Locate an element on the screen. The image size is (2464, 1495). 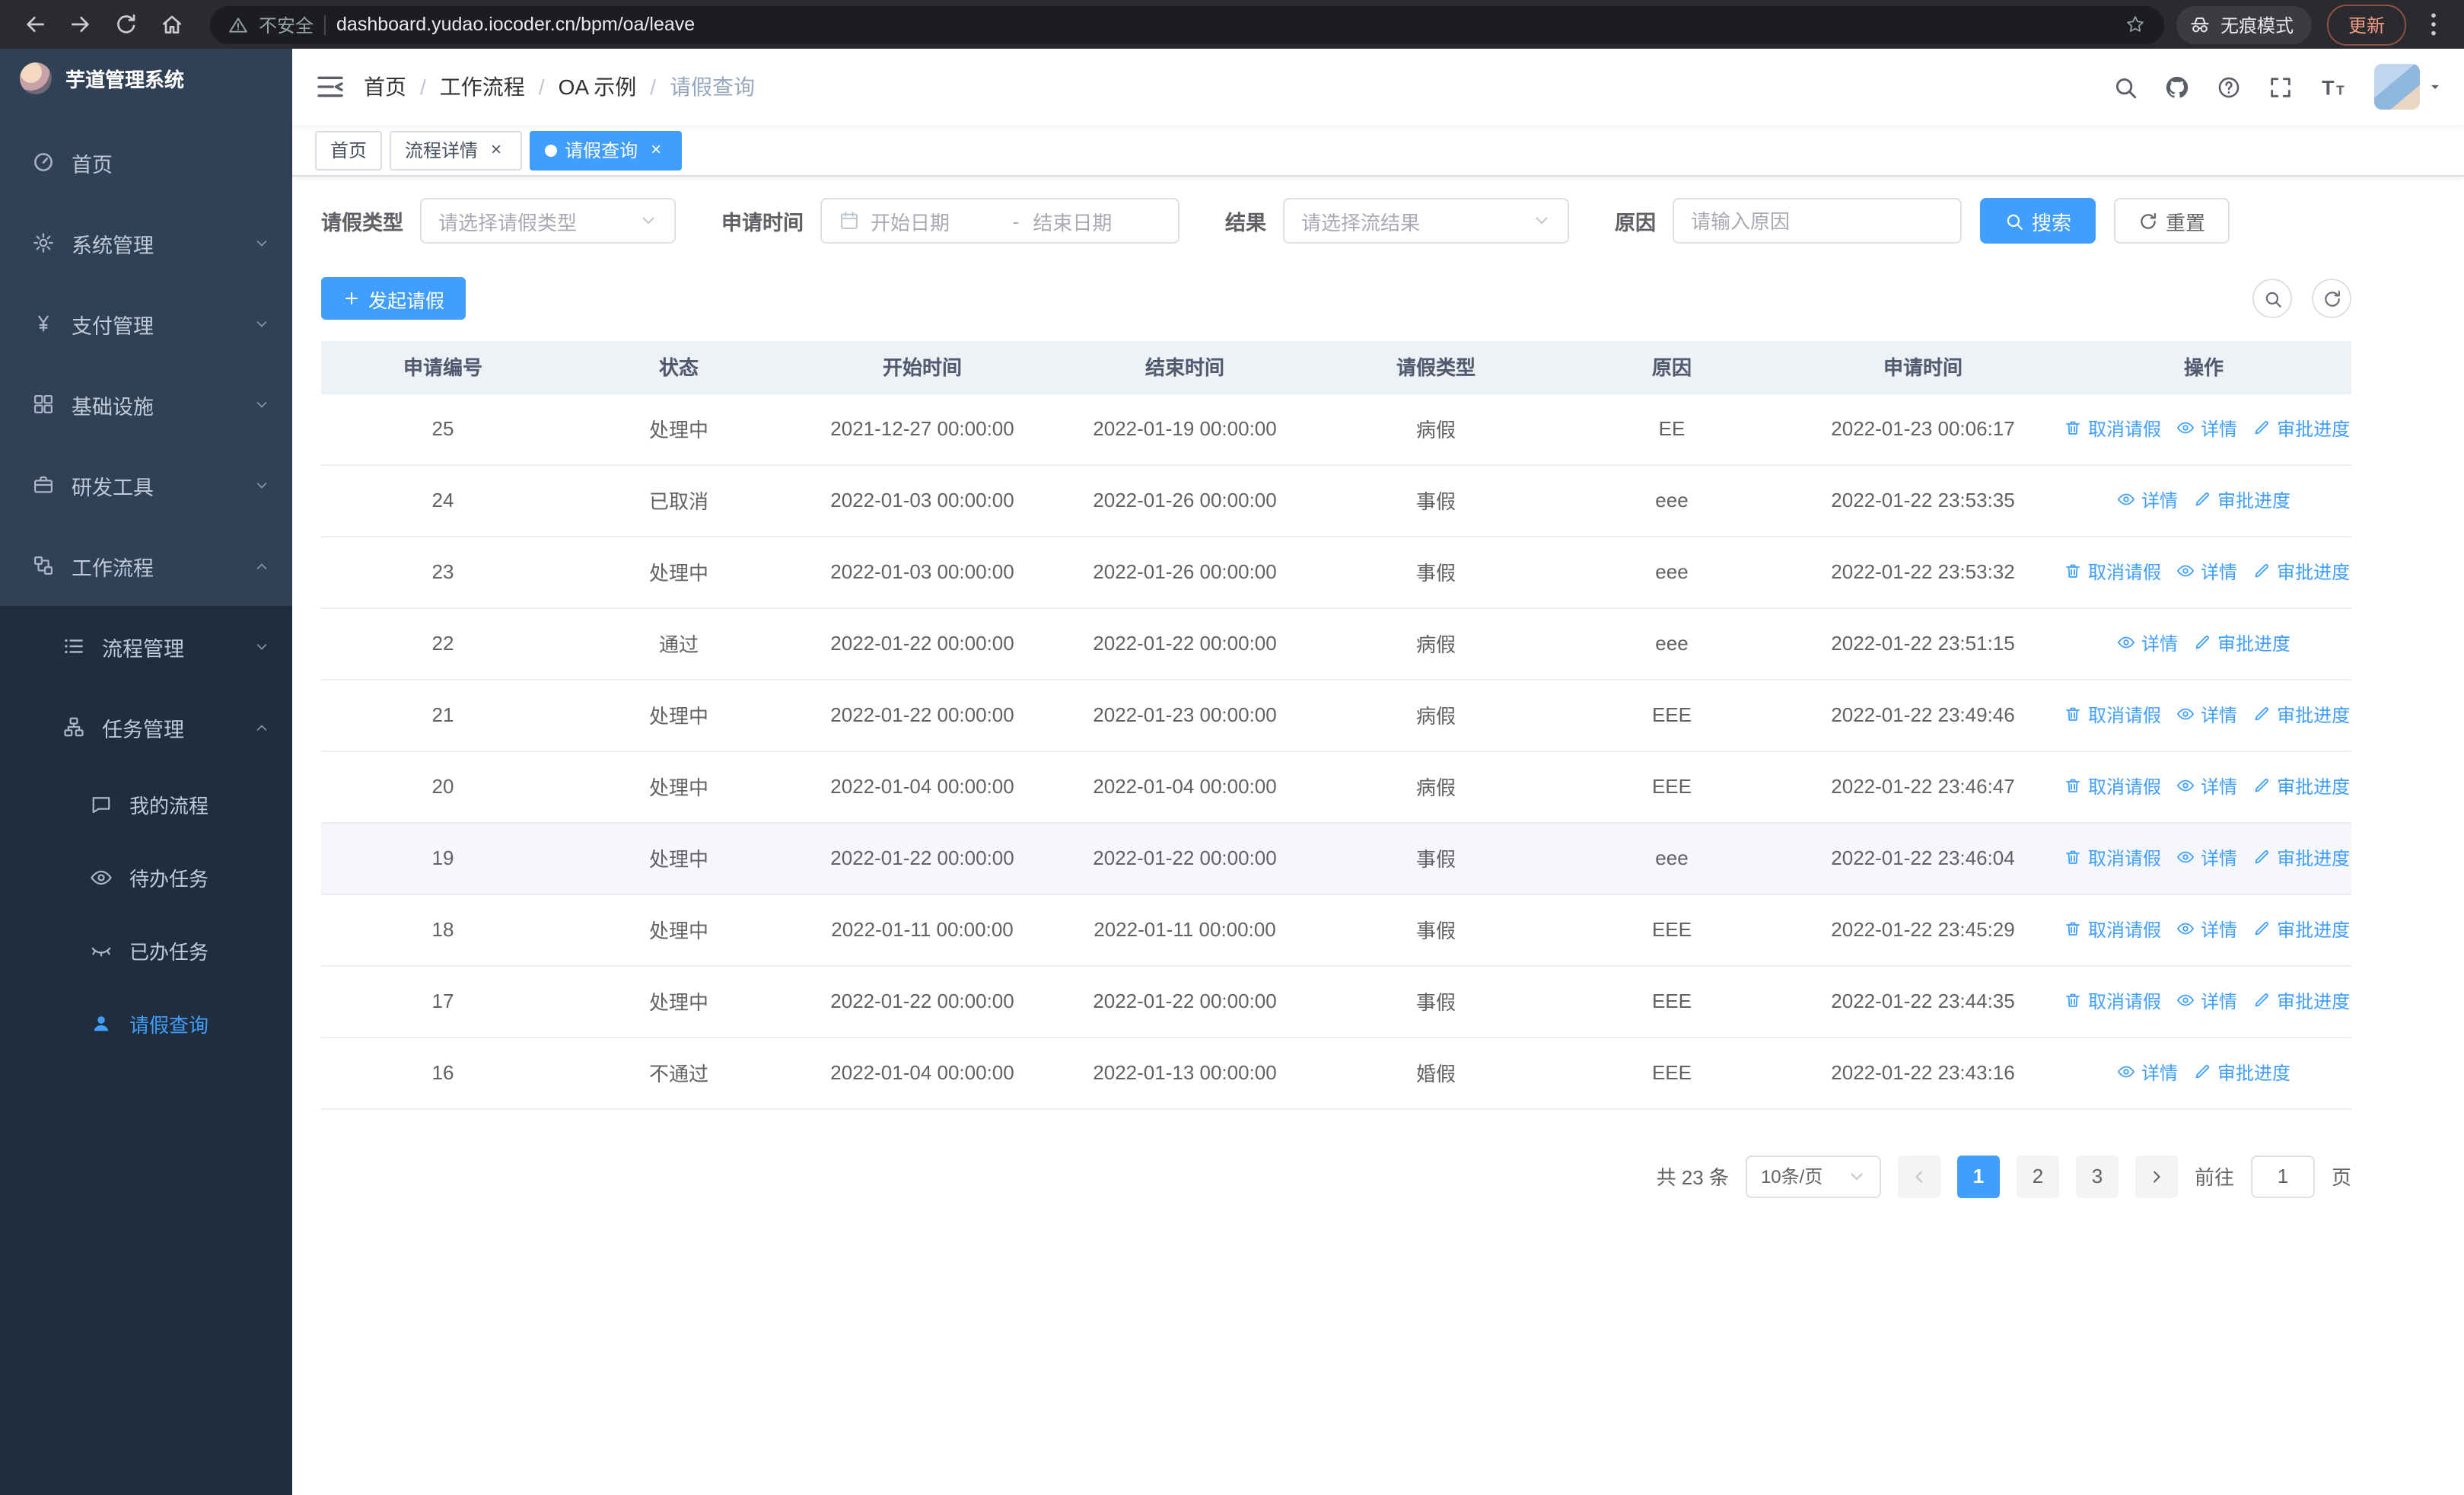
goto-page-input is located at coordinates (2282, 1176).